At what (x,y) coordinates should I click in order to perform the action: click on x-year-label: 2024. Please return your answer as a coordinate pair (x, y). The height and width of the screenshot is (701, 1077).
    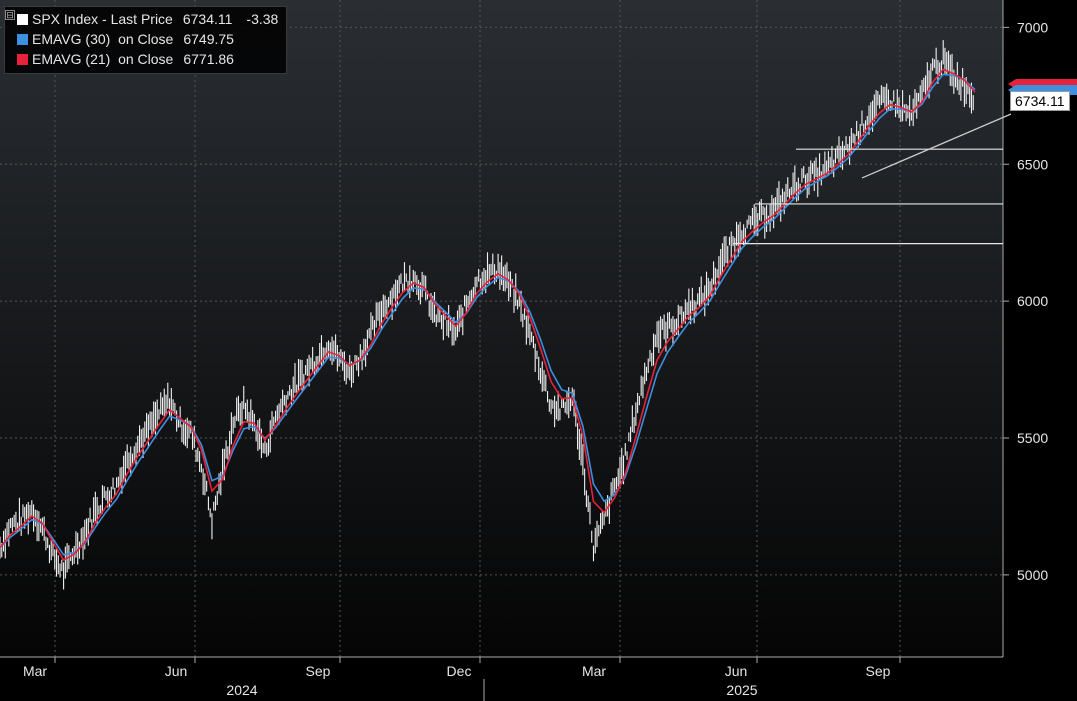
    Looking at the image, I should click on (241, 690).